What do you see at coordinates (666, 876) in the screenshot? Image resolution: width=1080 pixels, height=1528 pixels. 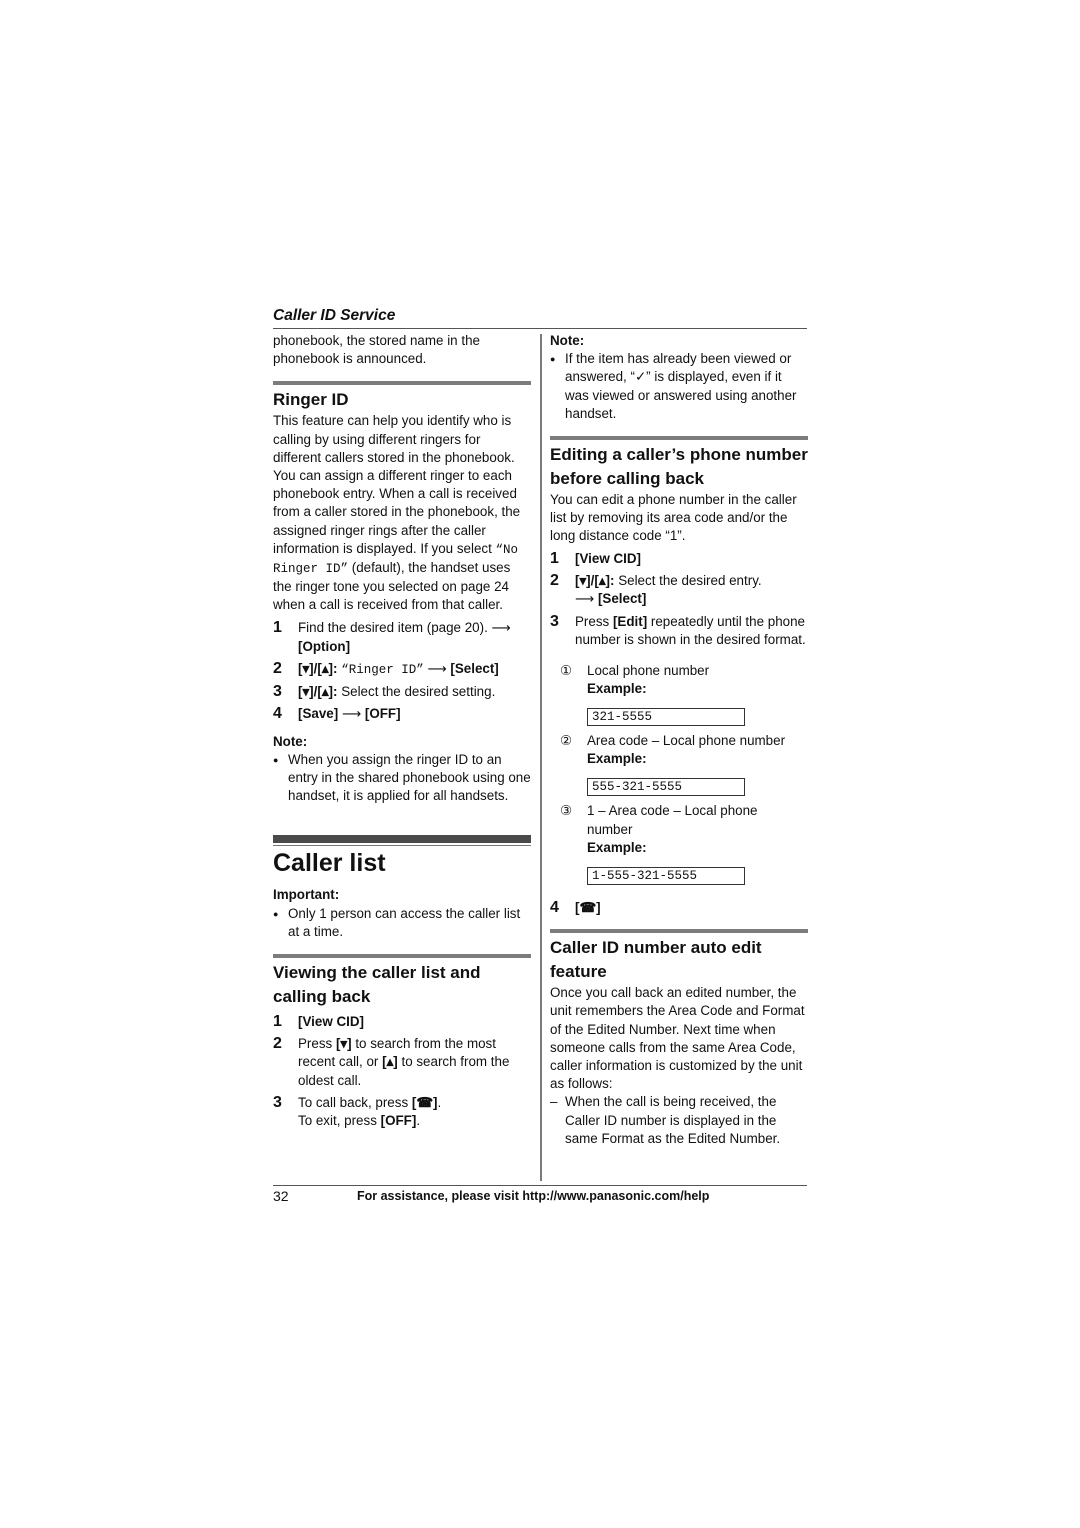 I see `example-display: 1-555-321-5555` at bounding box center [666, 876].